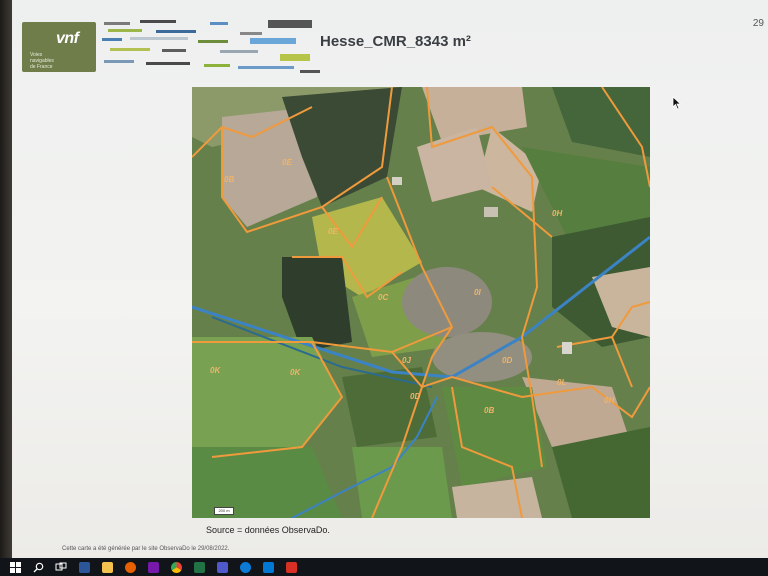 This screenshot has height=576, width=768. Describe the element at coordinates (268, 567) in the screenshot. I see `outlook-icon` at that location.